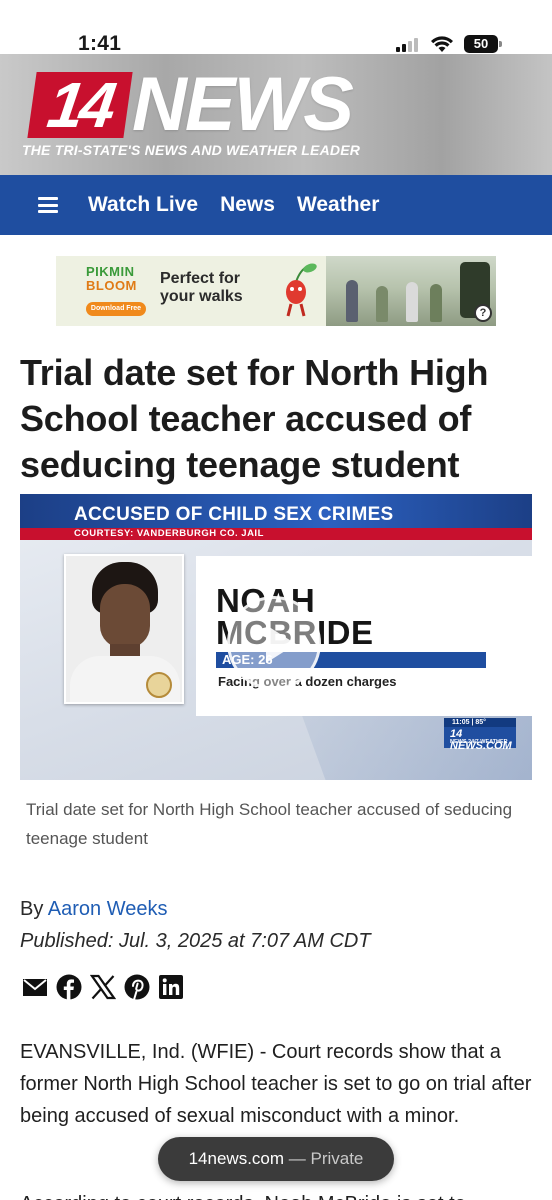  I want to click on email-icon, so click(35, 987).